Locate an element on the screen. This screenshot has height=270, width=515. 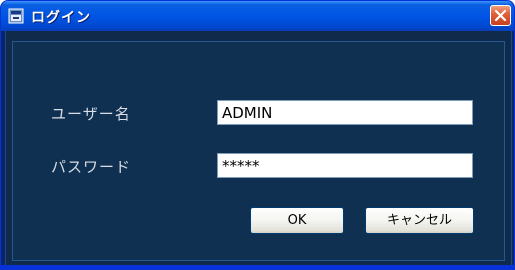
close-x-icon is located at coordinates (500, 15).